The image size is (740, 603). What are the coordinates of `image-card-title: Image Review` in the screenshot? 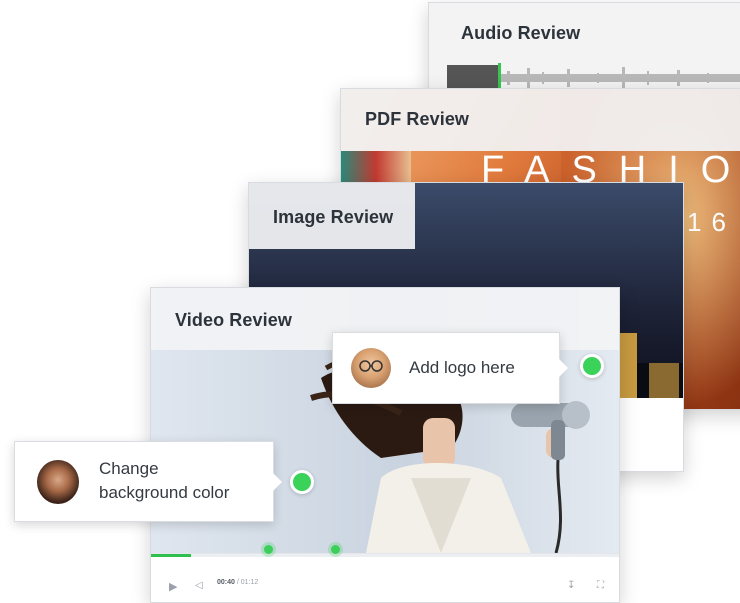 It's located at (333, 217).